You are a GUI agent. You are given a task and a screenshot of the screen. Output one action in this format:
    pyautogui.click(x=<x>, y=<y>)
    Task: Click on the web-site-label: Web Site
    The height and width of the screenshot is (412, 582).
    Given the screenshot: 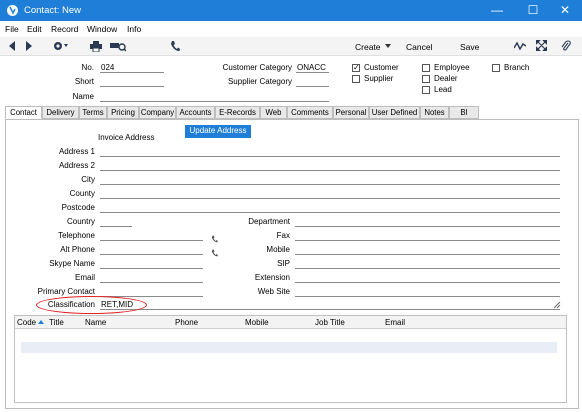 What is the action you would take?
    pyautogui.click(x=273, y=291)
    